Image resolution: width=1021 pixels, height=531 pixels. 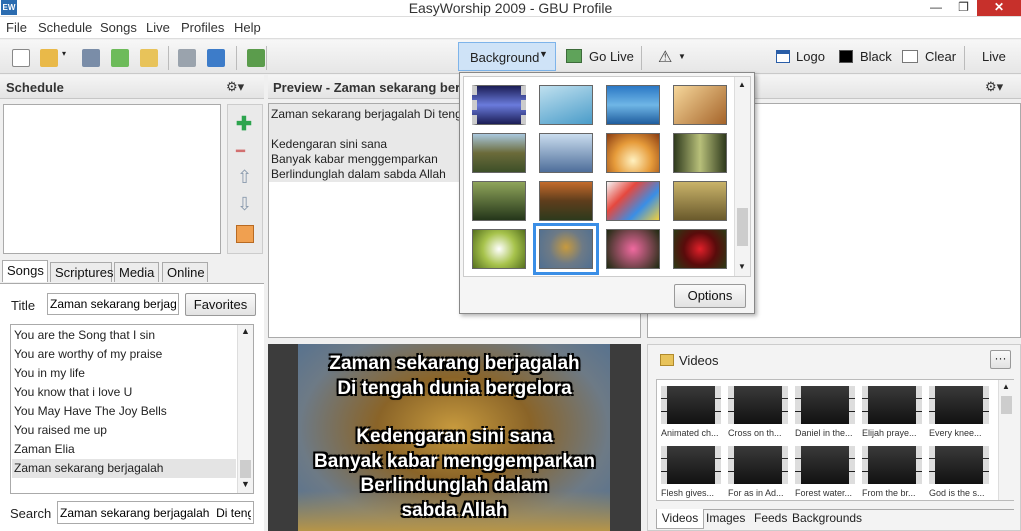 I want to click on save-icon, so click(x=91, y=58).